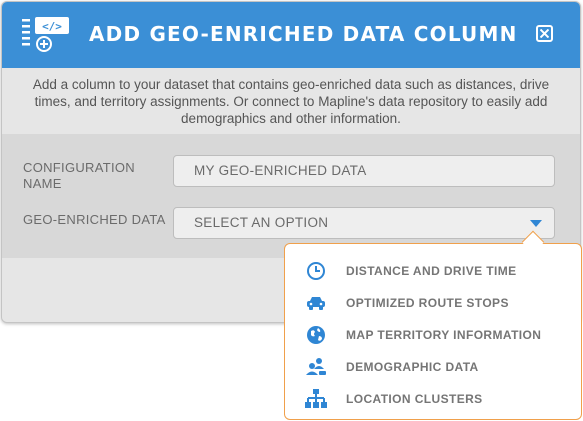  Describe the element at coordinates (444, 335) in the screenshot. I see `option-label: MAP TERRITORY INFORMATION` at that location.